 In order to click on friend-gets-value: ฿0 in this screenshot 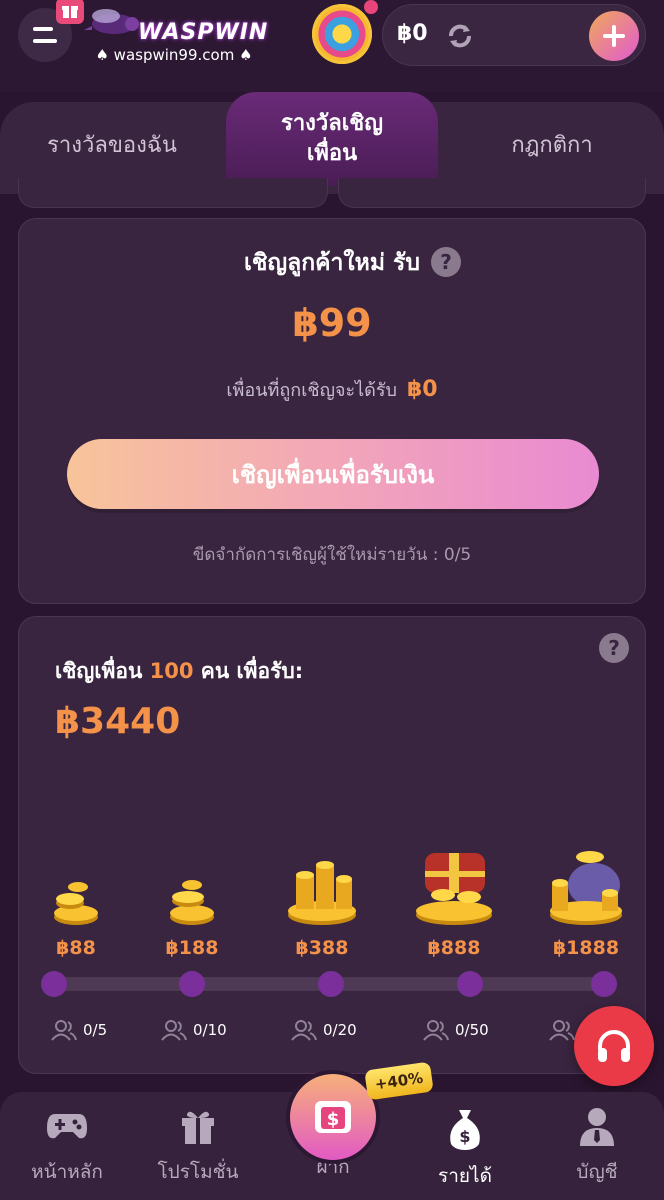, I will do `click(422, 389)`.